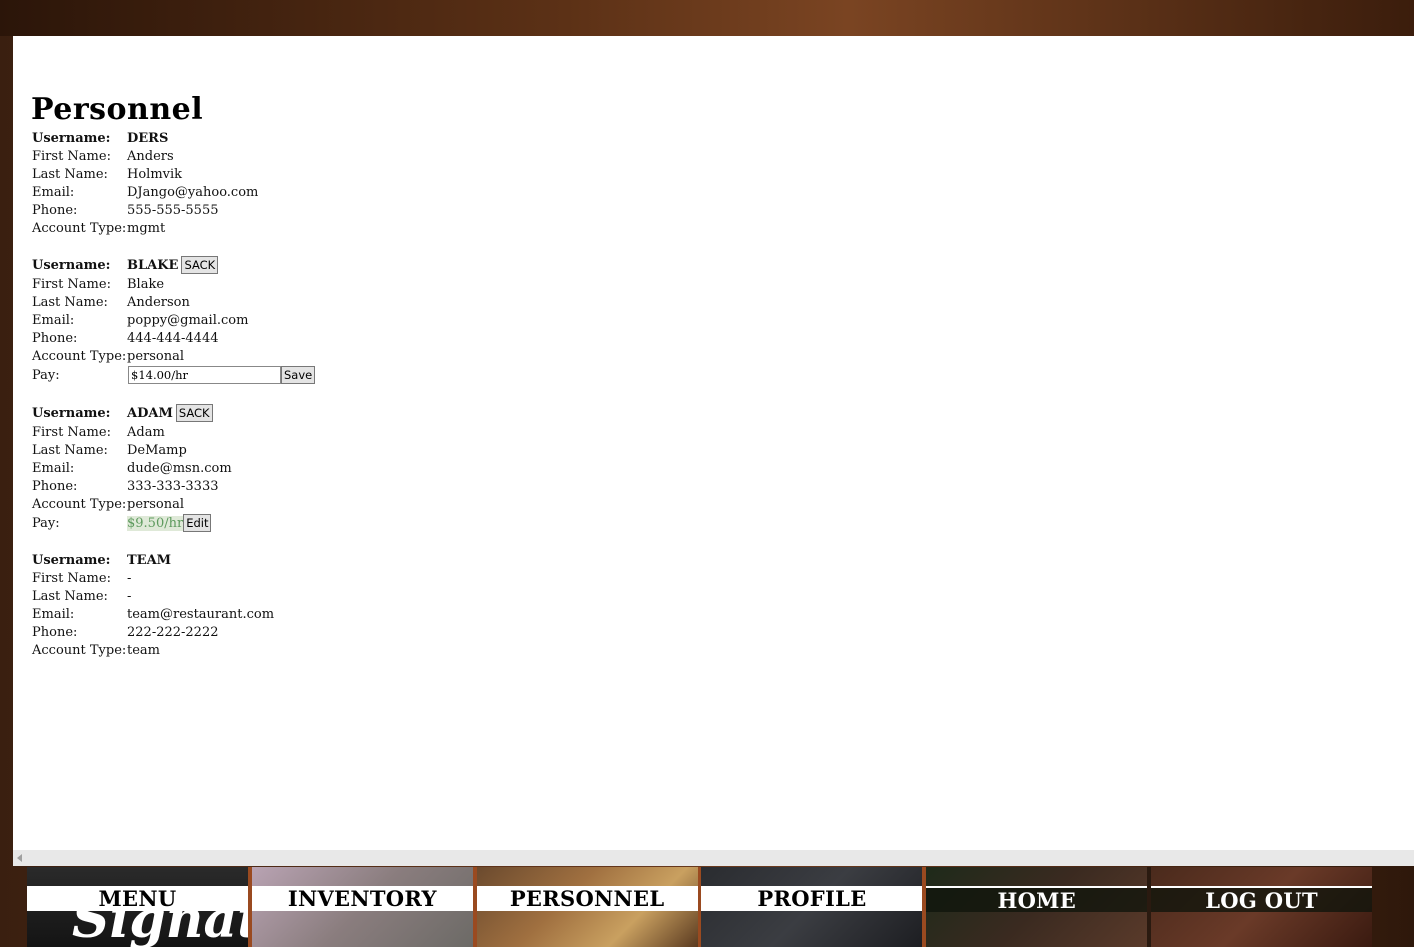  I want to click on pay-row: Pay: $9.50/hr Edit, so click(173, 523).